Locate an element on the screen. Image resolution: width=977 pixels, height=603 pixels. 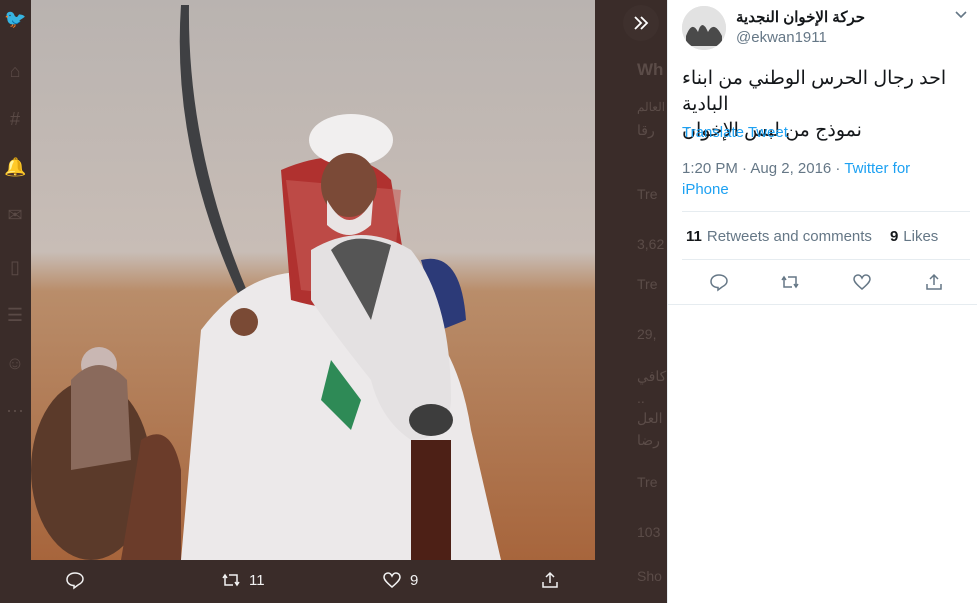
feed-text: .. is located at coordinates (641, 398).